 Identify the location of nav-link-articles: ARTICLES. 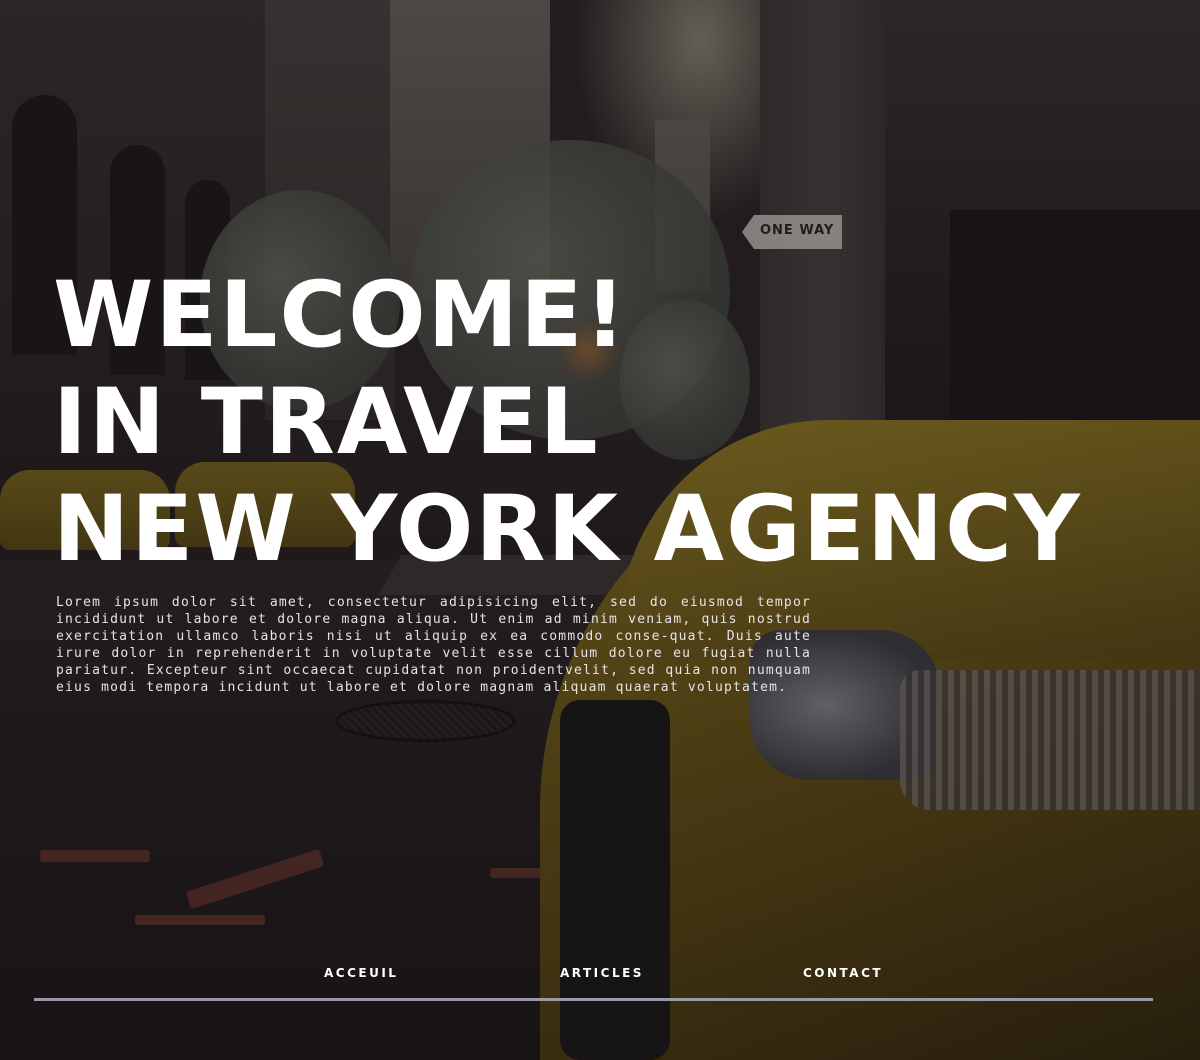
(602, 973).